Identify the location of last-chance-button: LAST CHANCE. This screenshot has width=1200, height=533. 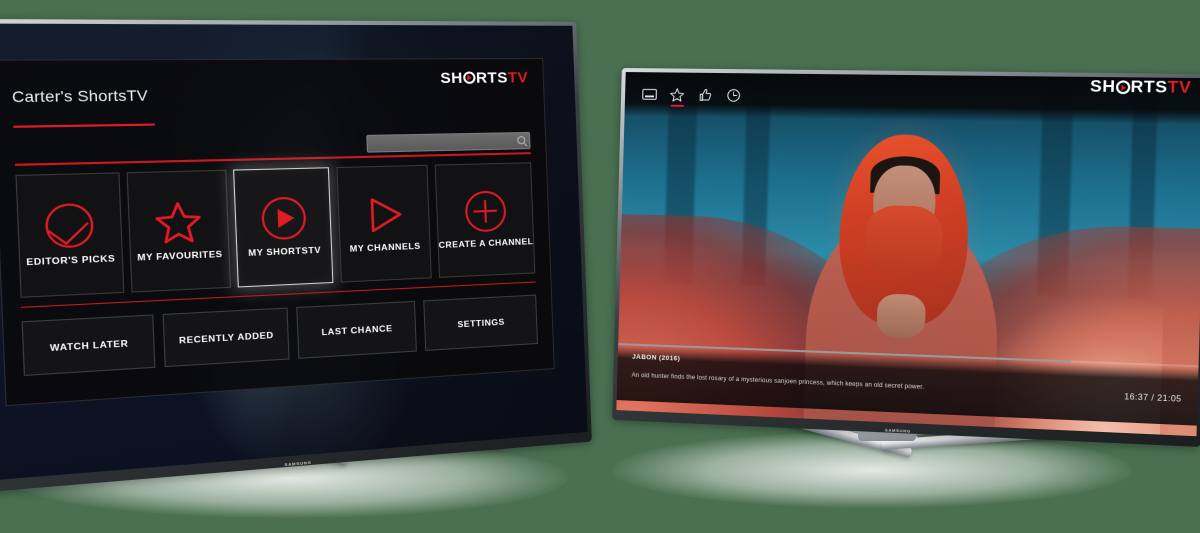
(356, 330).